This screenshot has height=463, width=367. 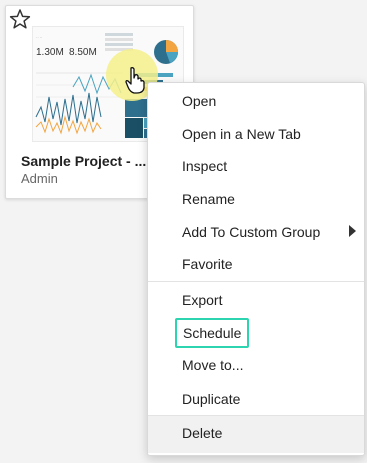 What do you see at coordinates (256, 199) in the screenshot?
I see `menu-item-rename: Rename` at bounding box center [256, 199].